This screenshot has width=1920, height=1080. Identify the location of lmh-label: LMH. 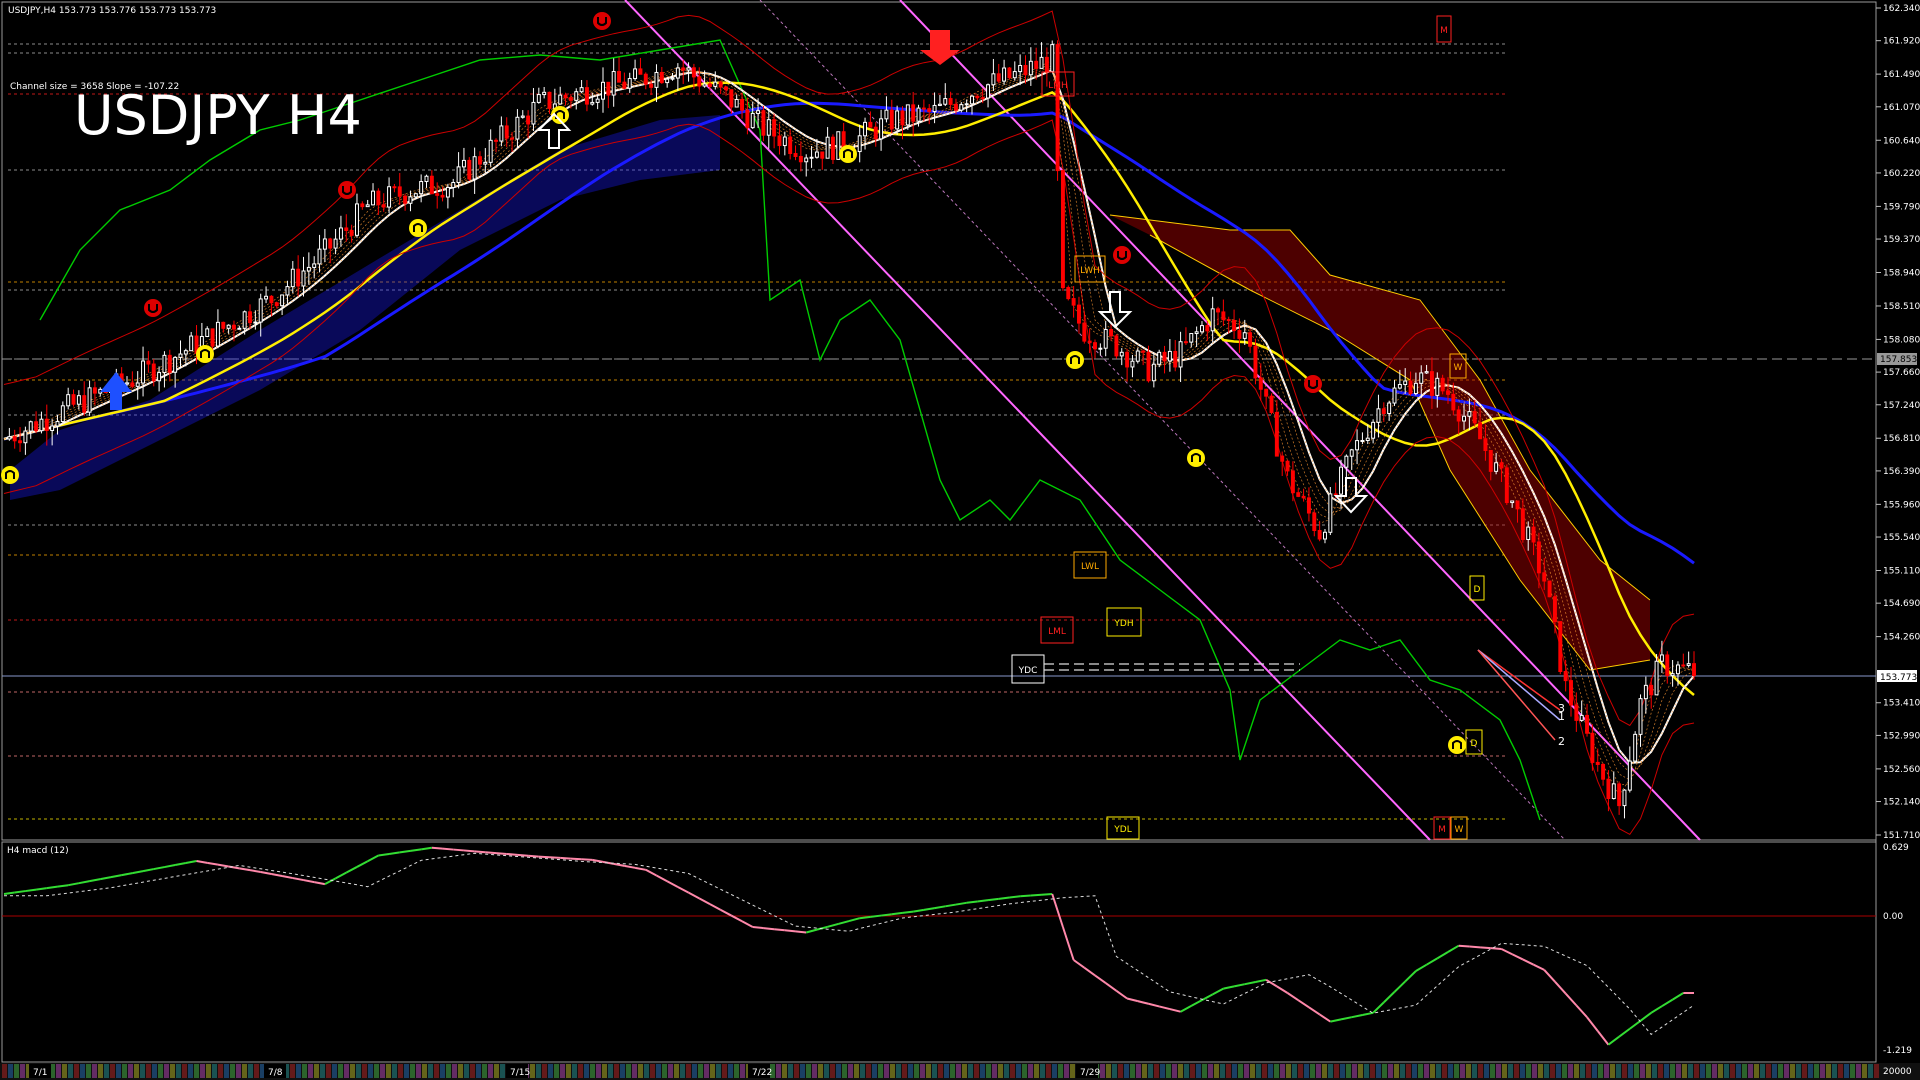
(1058, 86).